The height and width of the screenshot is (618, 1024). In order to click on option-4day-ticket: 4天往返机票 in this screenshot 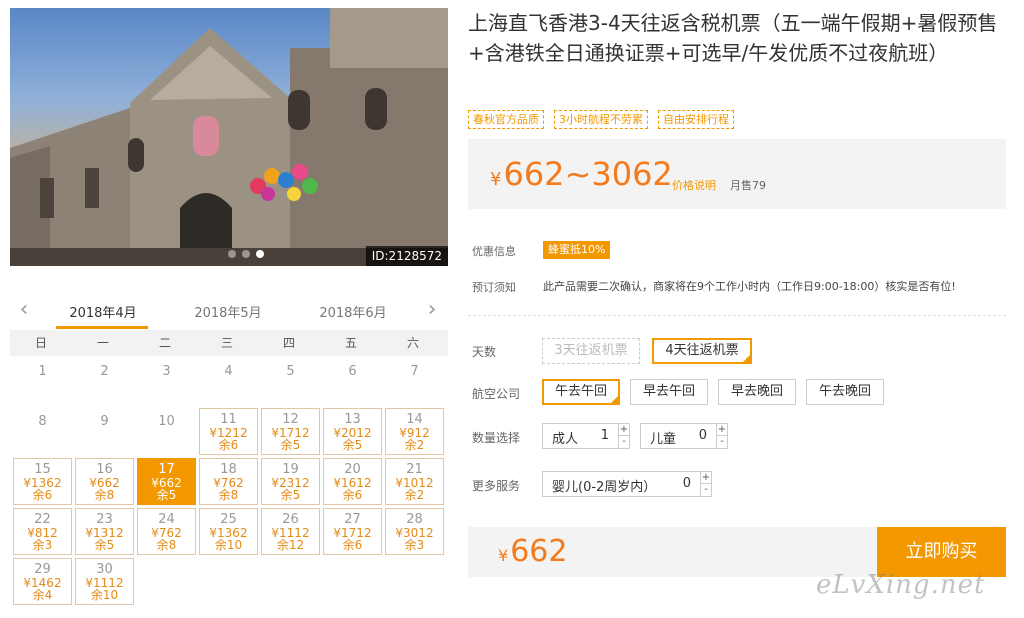, I will do `click(702, 351)`.